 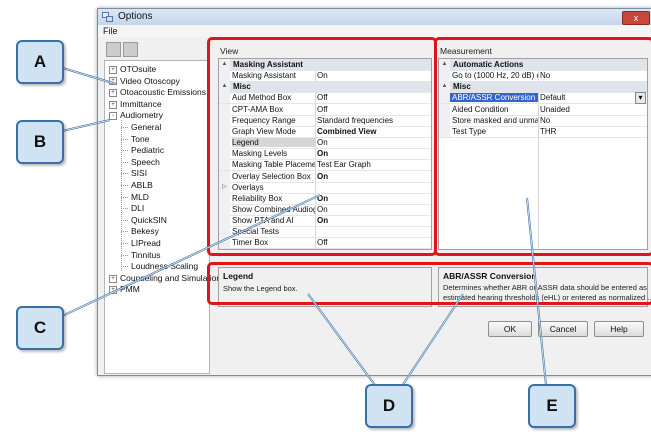 I want to click on tree-item-label: PMM, so click(x=130, y=289).